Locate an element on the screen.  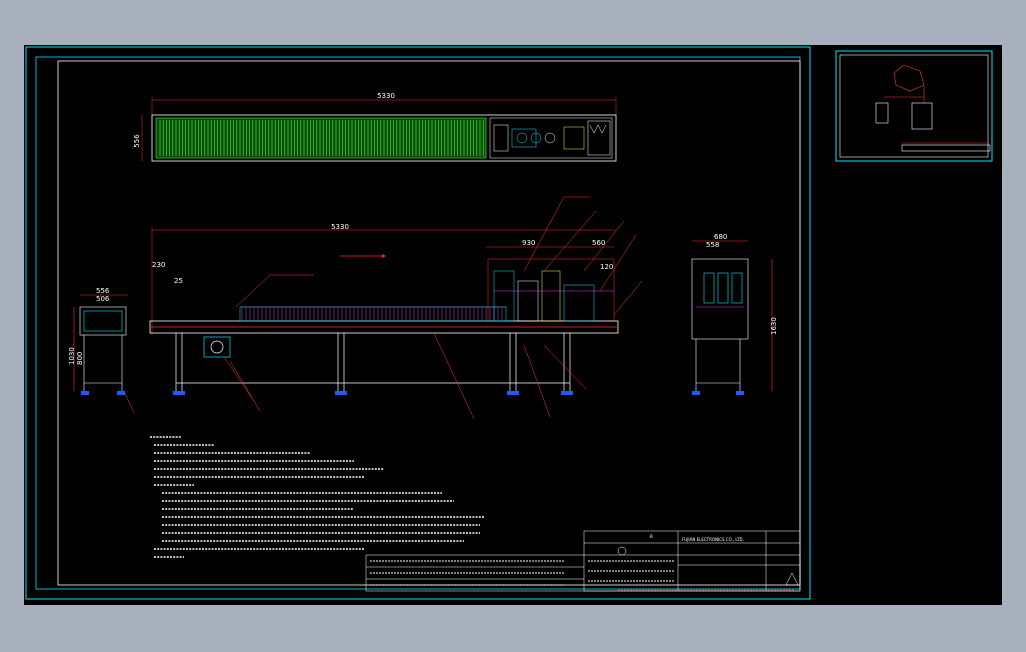
right-end-view: 680 558 1630 is located at coordinates (734, 314).